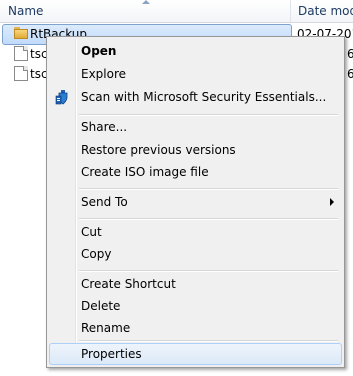 The height and width of the screenshot is (376, 353). What do you see at coordinates (195, 74) in the screenshot?
I see `menu-item-explore: Explore` at bounding box center [195, 74].